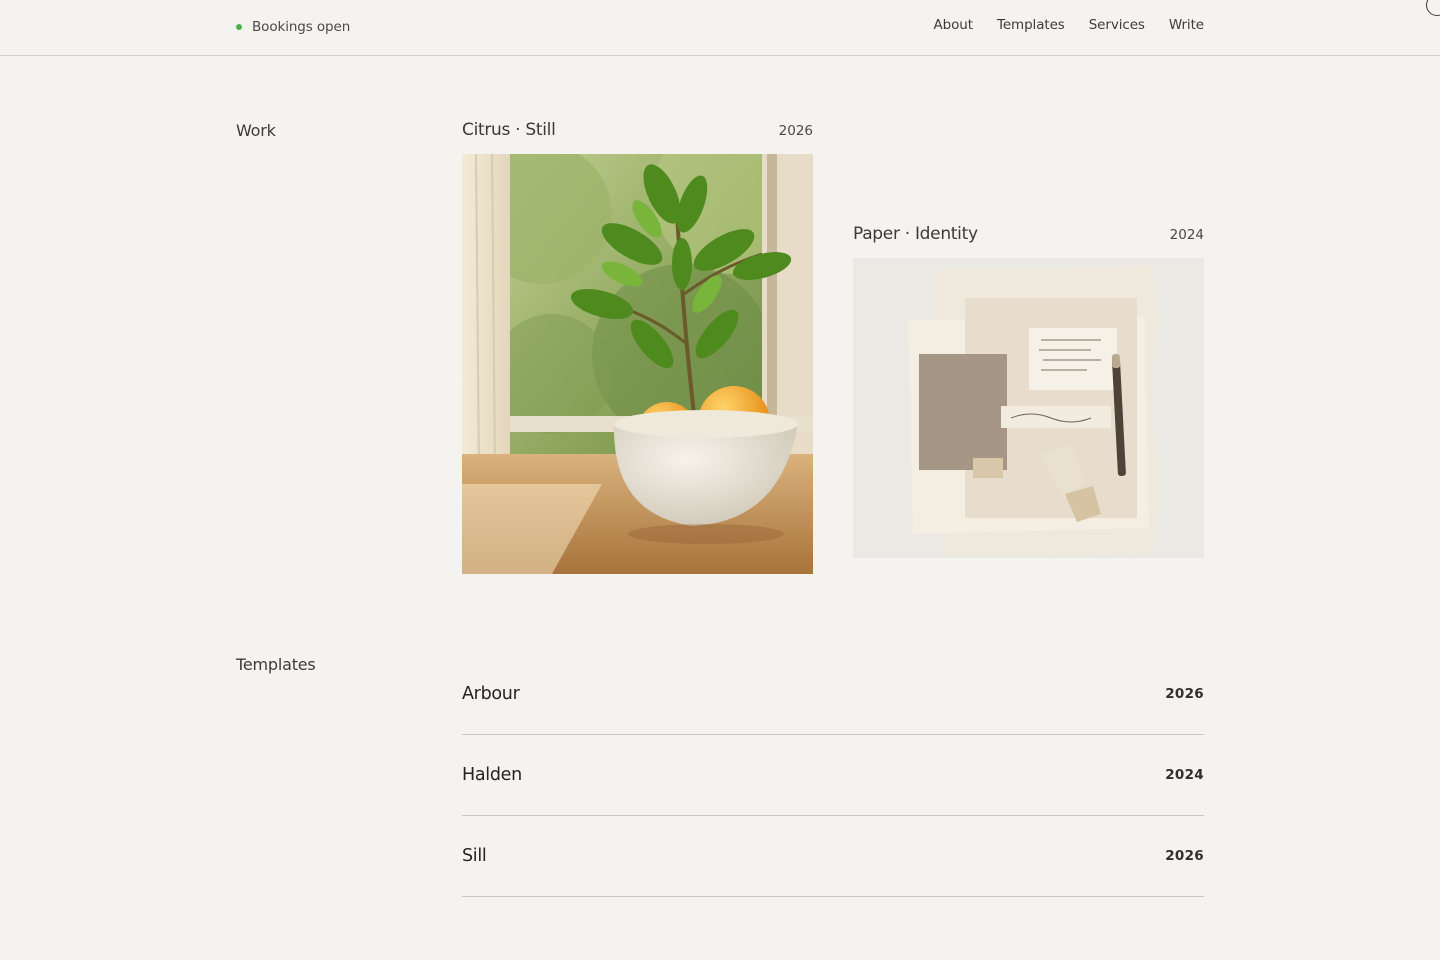 The width and height of the screenshot is (1440, 960). I want to click on template-year: 2024, so click(1184, 775).